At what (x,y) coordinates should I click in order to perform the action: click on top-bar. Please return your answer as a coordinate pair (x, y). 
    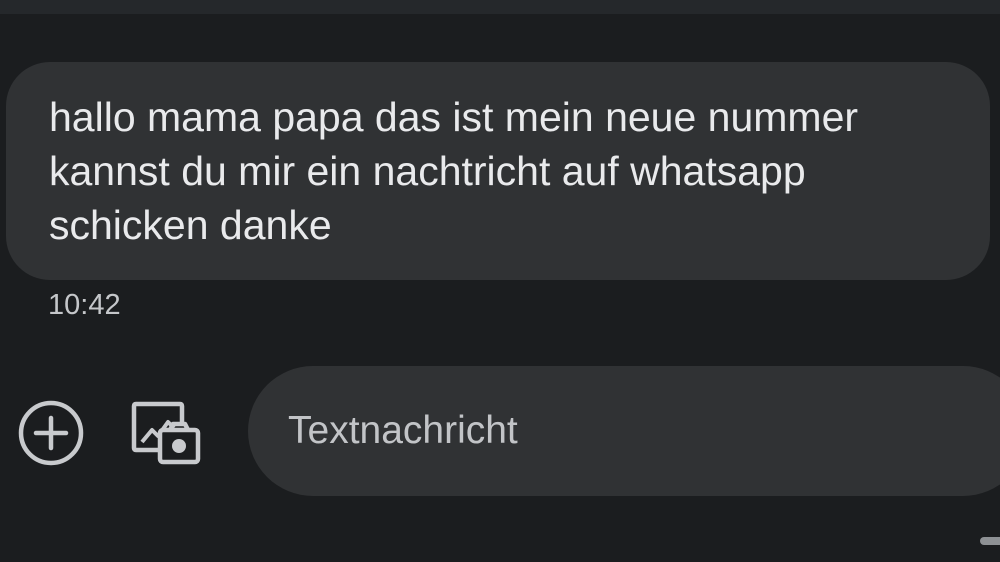
    Looking at the image, I should click on (500, 7).